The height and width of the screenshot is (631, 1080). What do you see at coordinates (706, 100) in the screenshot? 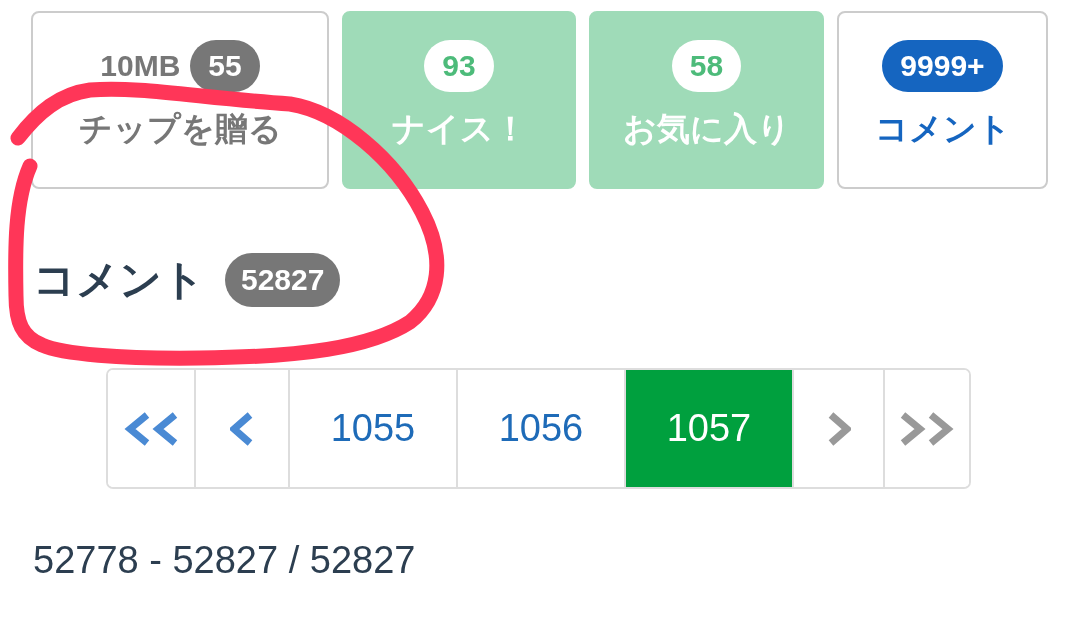
I see `action-button: 58 お気に入り` at bounding box center [706, 100].